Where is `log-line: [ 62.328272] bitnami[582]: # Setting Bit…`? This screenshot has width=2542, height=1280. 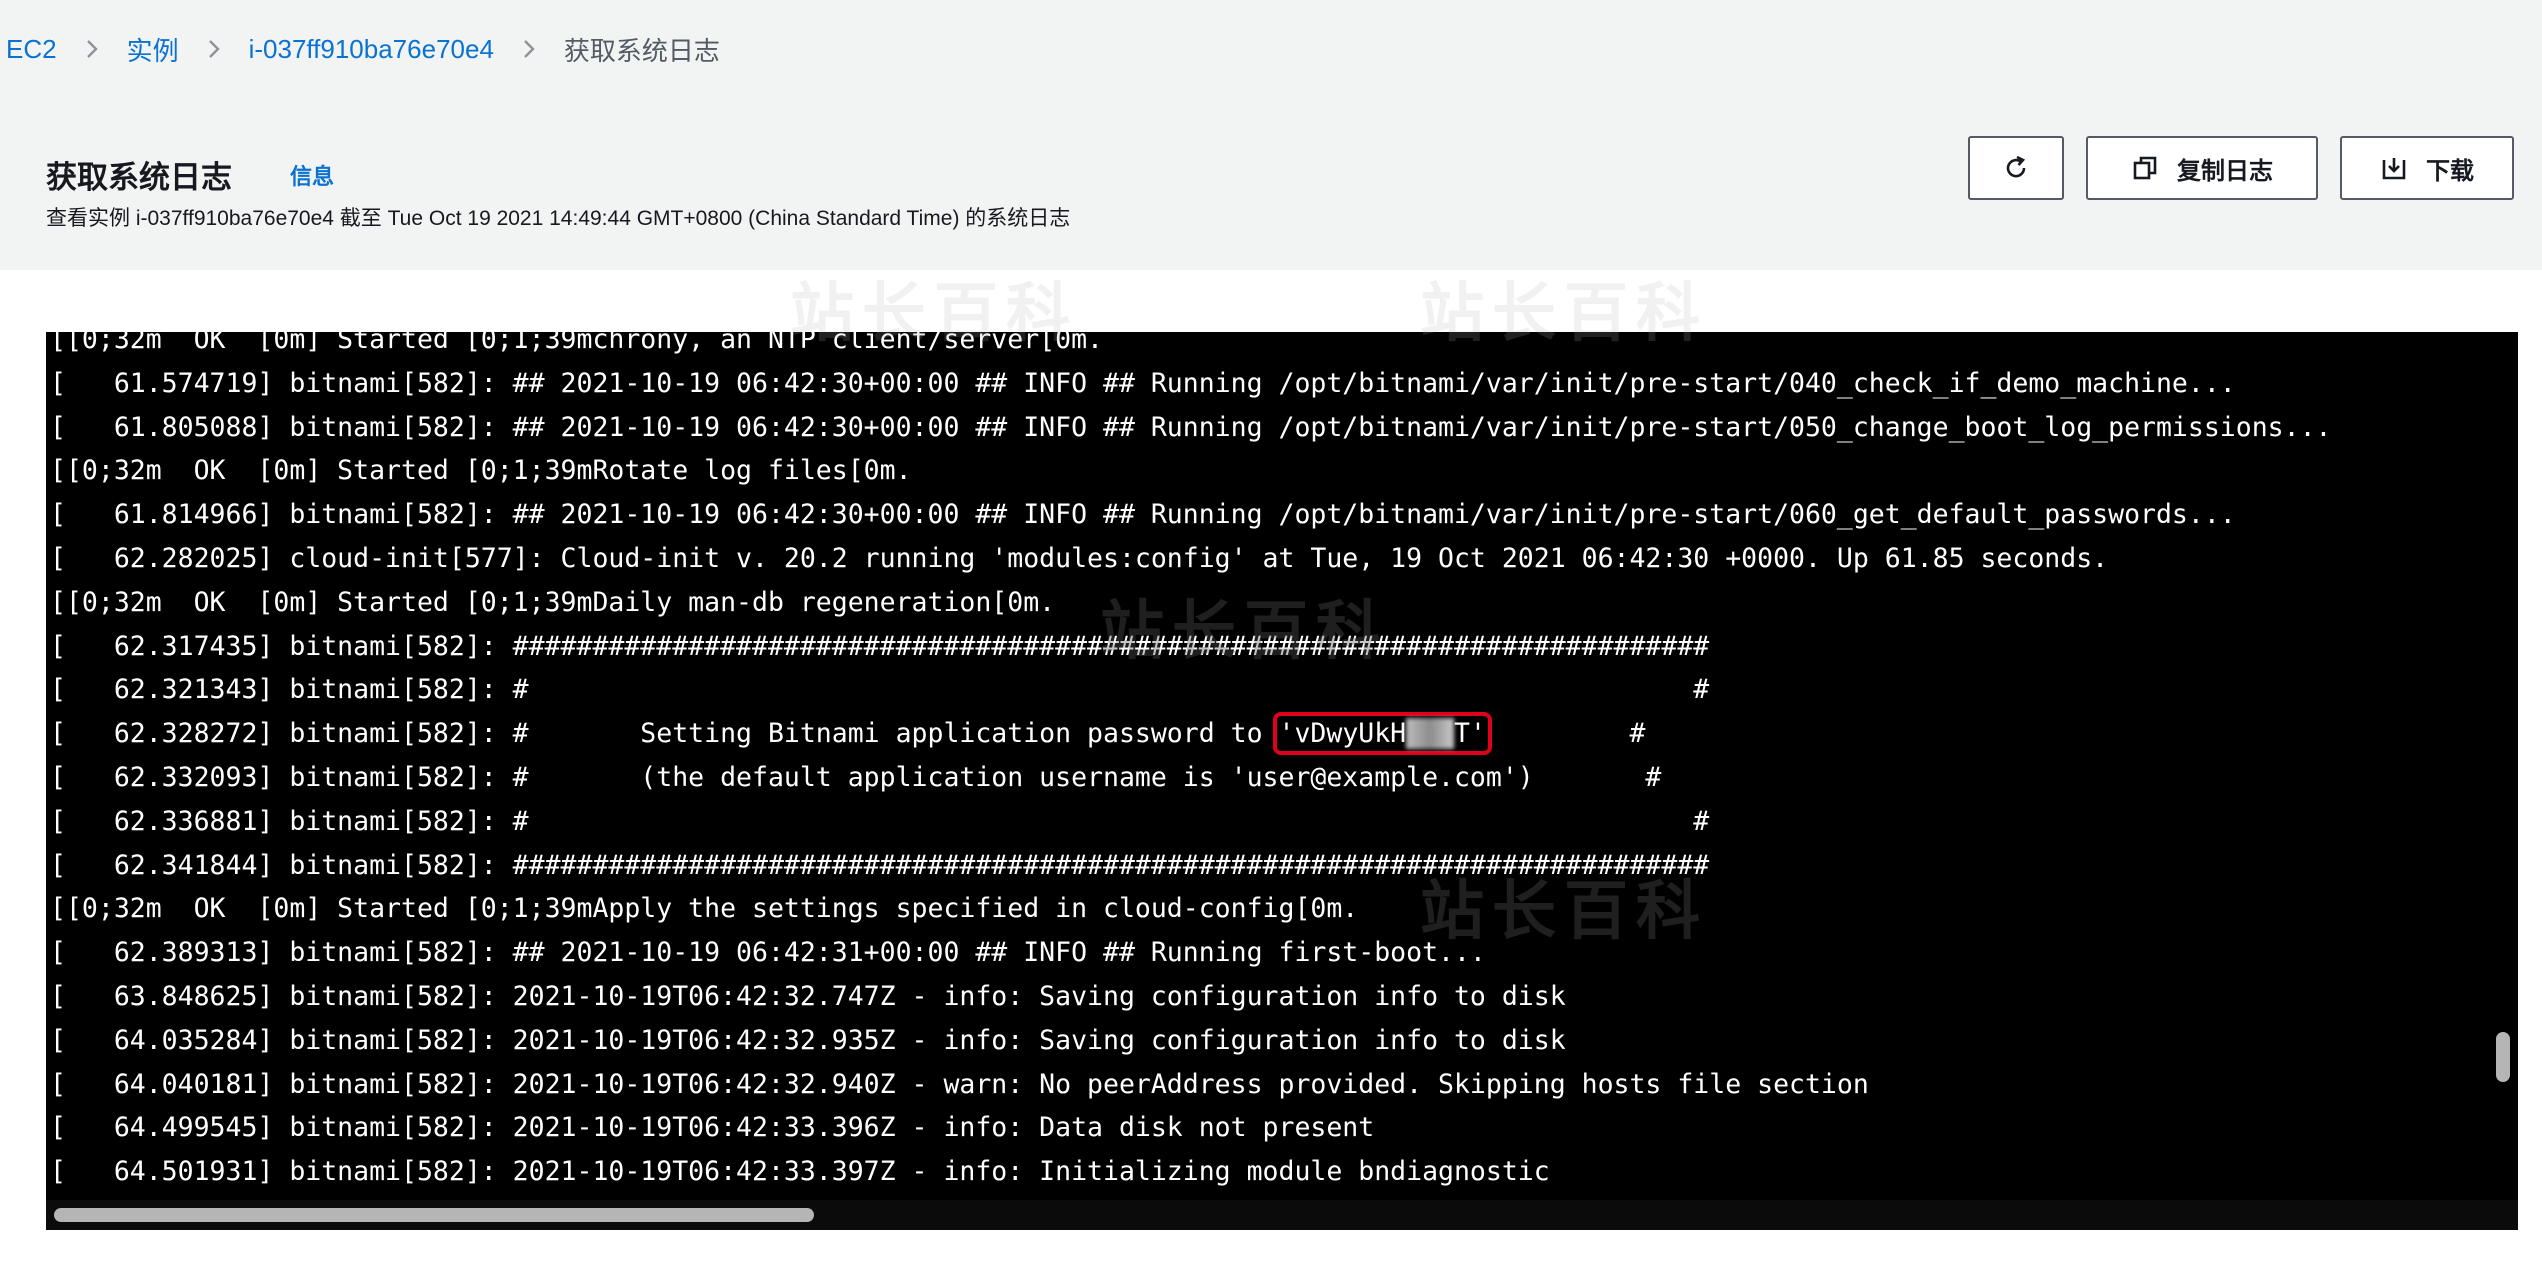
log-line: [ 62.328272] bitnami[582]: # Setting Bit… is located at coordinates (1190, 734).